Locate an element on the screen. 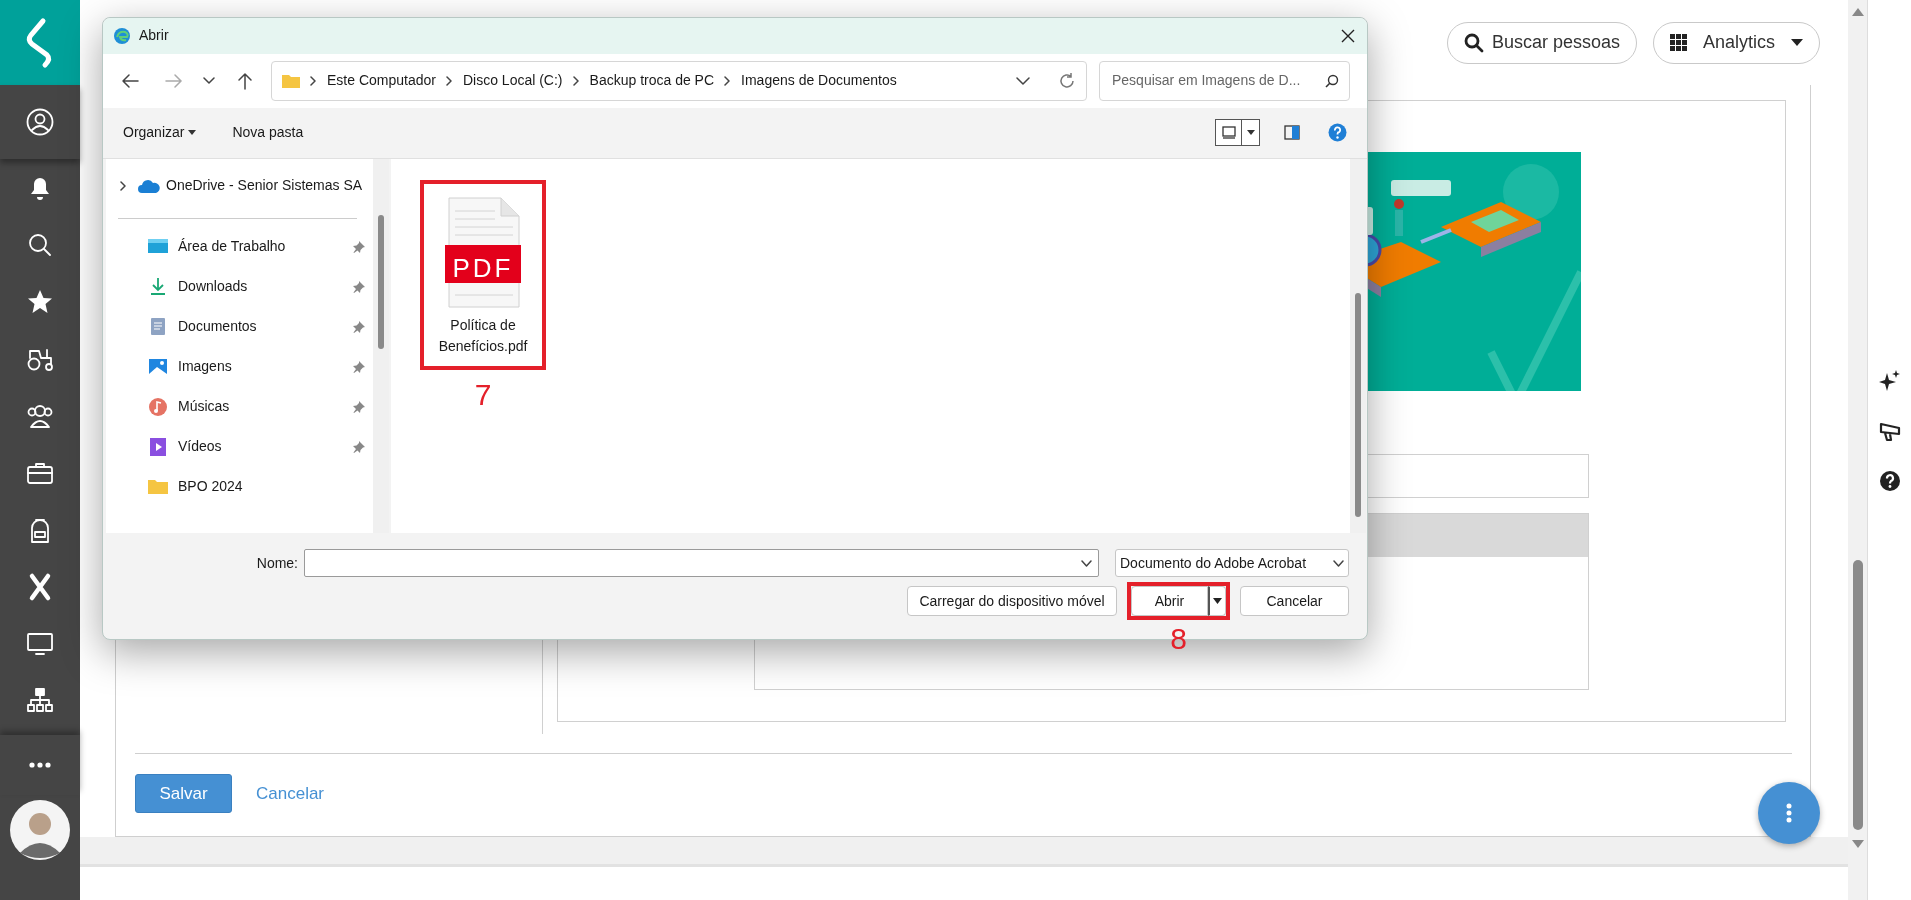 This screenshot has height=900, width=1911. megaphone-icon is located at coordinates (1889, 431).